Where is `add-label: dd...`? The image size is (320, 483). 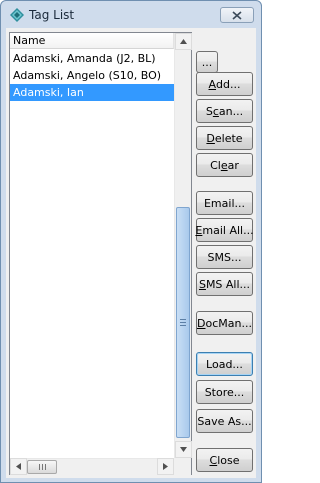 add-label: dd... is located at coordinates (228, 84).